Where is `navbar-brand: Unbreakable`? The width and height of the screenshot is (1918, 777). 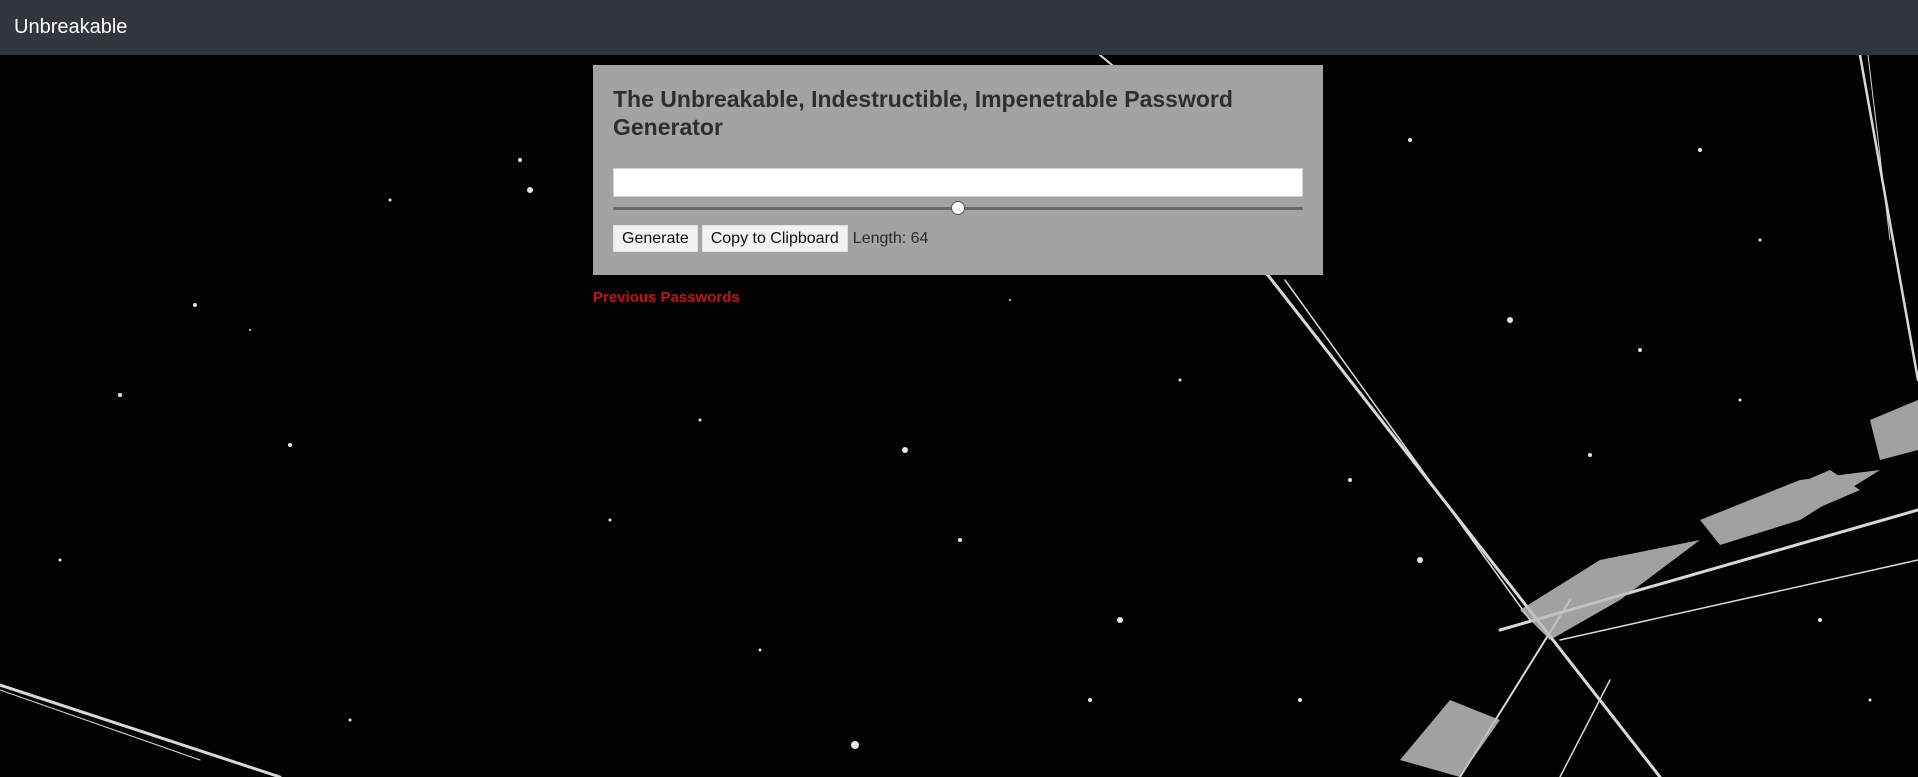
navbar-brand: Unbreakable is located at coordinates (70, 27).